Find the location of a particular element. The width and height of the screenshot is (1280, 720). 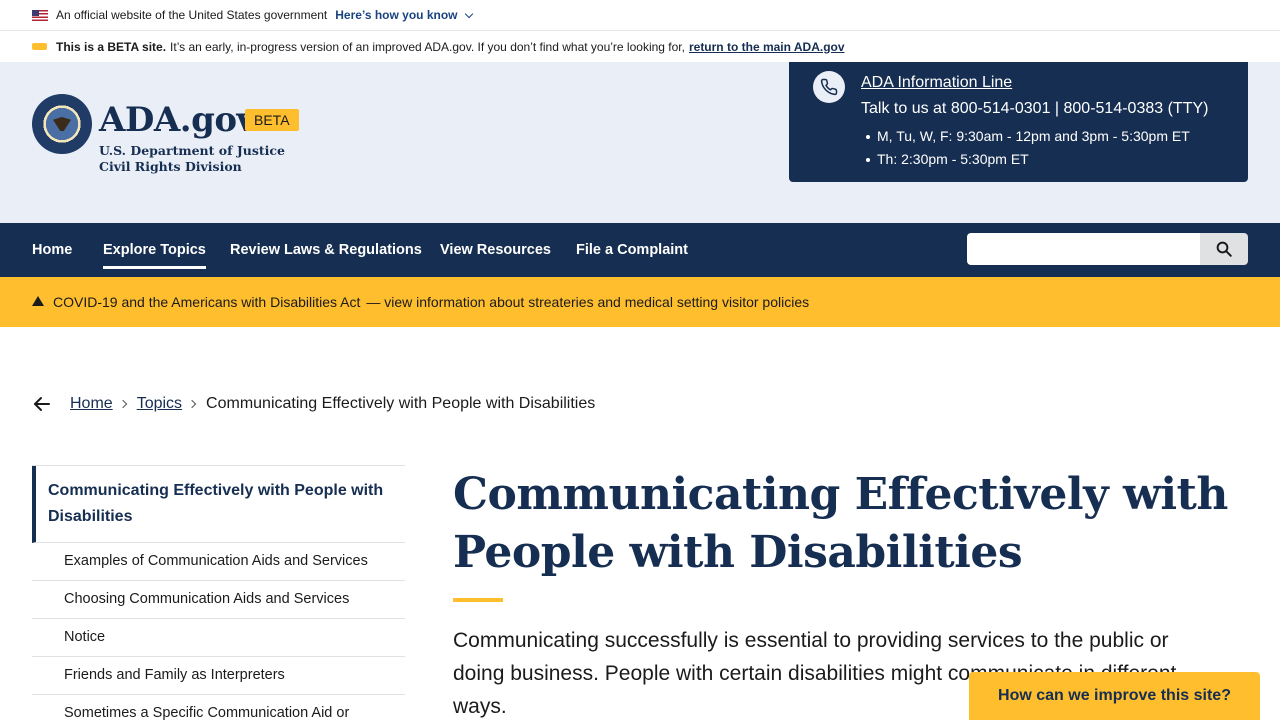

phone-icon is located at coordinates (829, 87).